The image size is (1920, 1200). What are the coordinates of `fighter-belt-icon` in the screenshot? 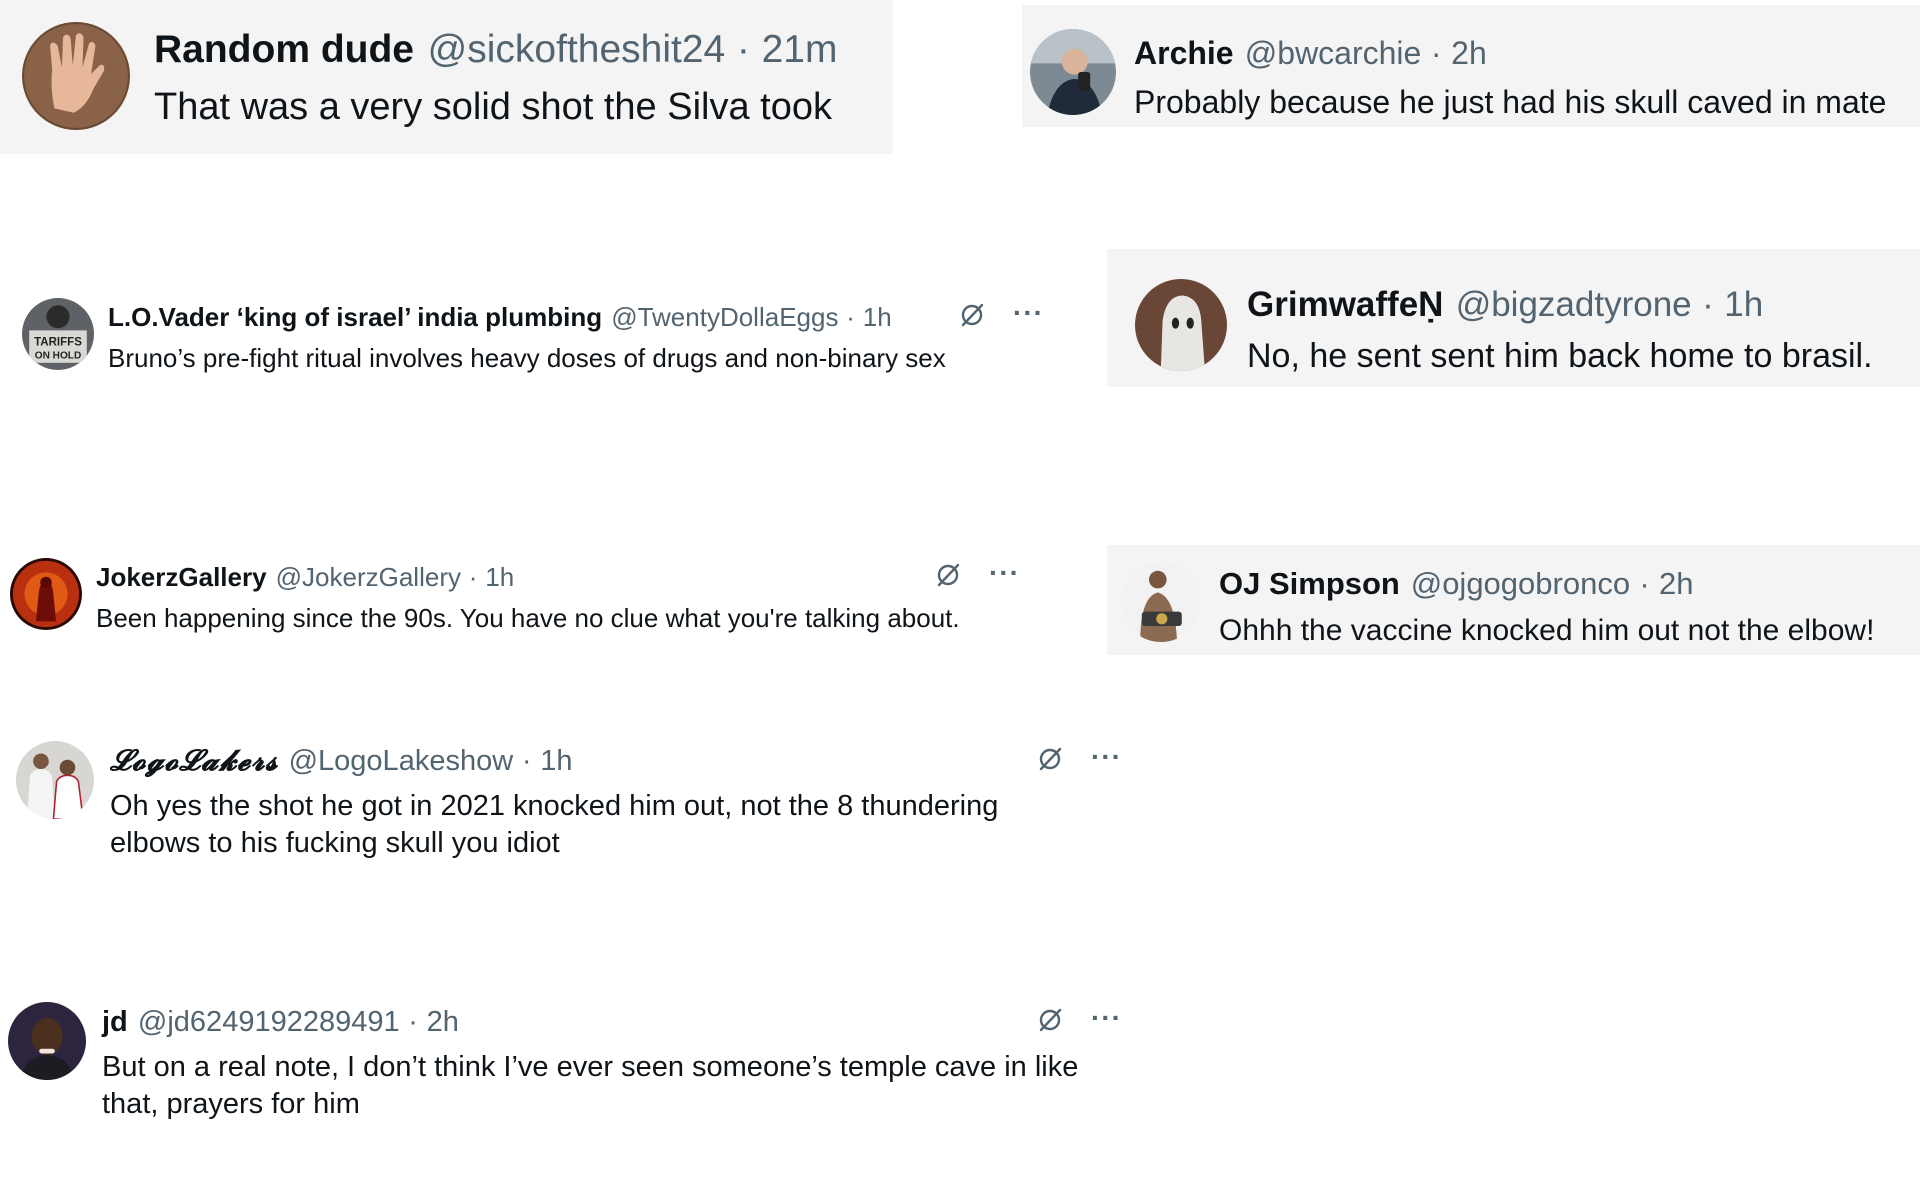 It's located at (1161, 602).